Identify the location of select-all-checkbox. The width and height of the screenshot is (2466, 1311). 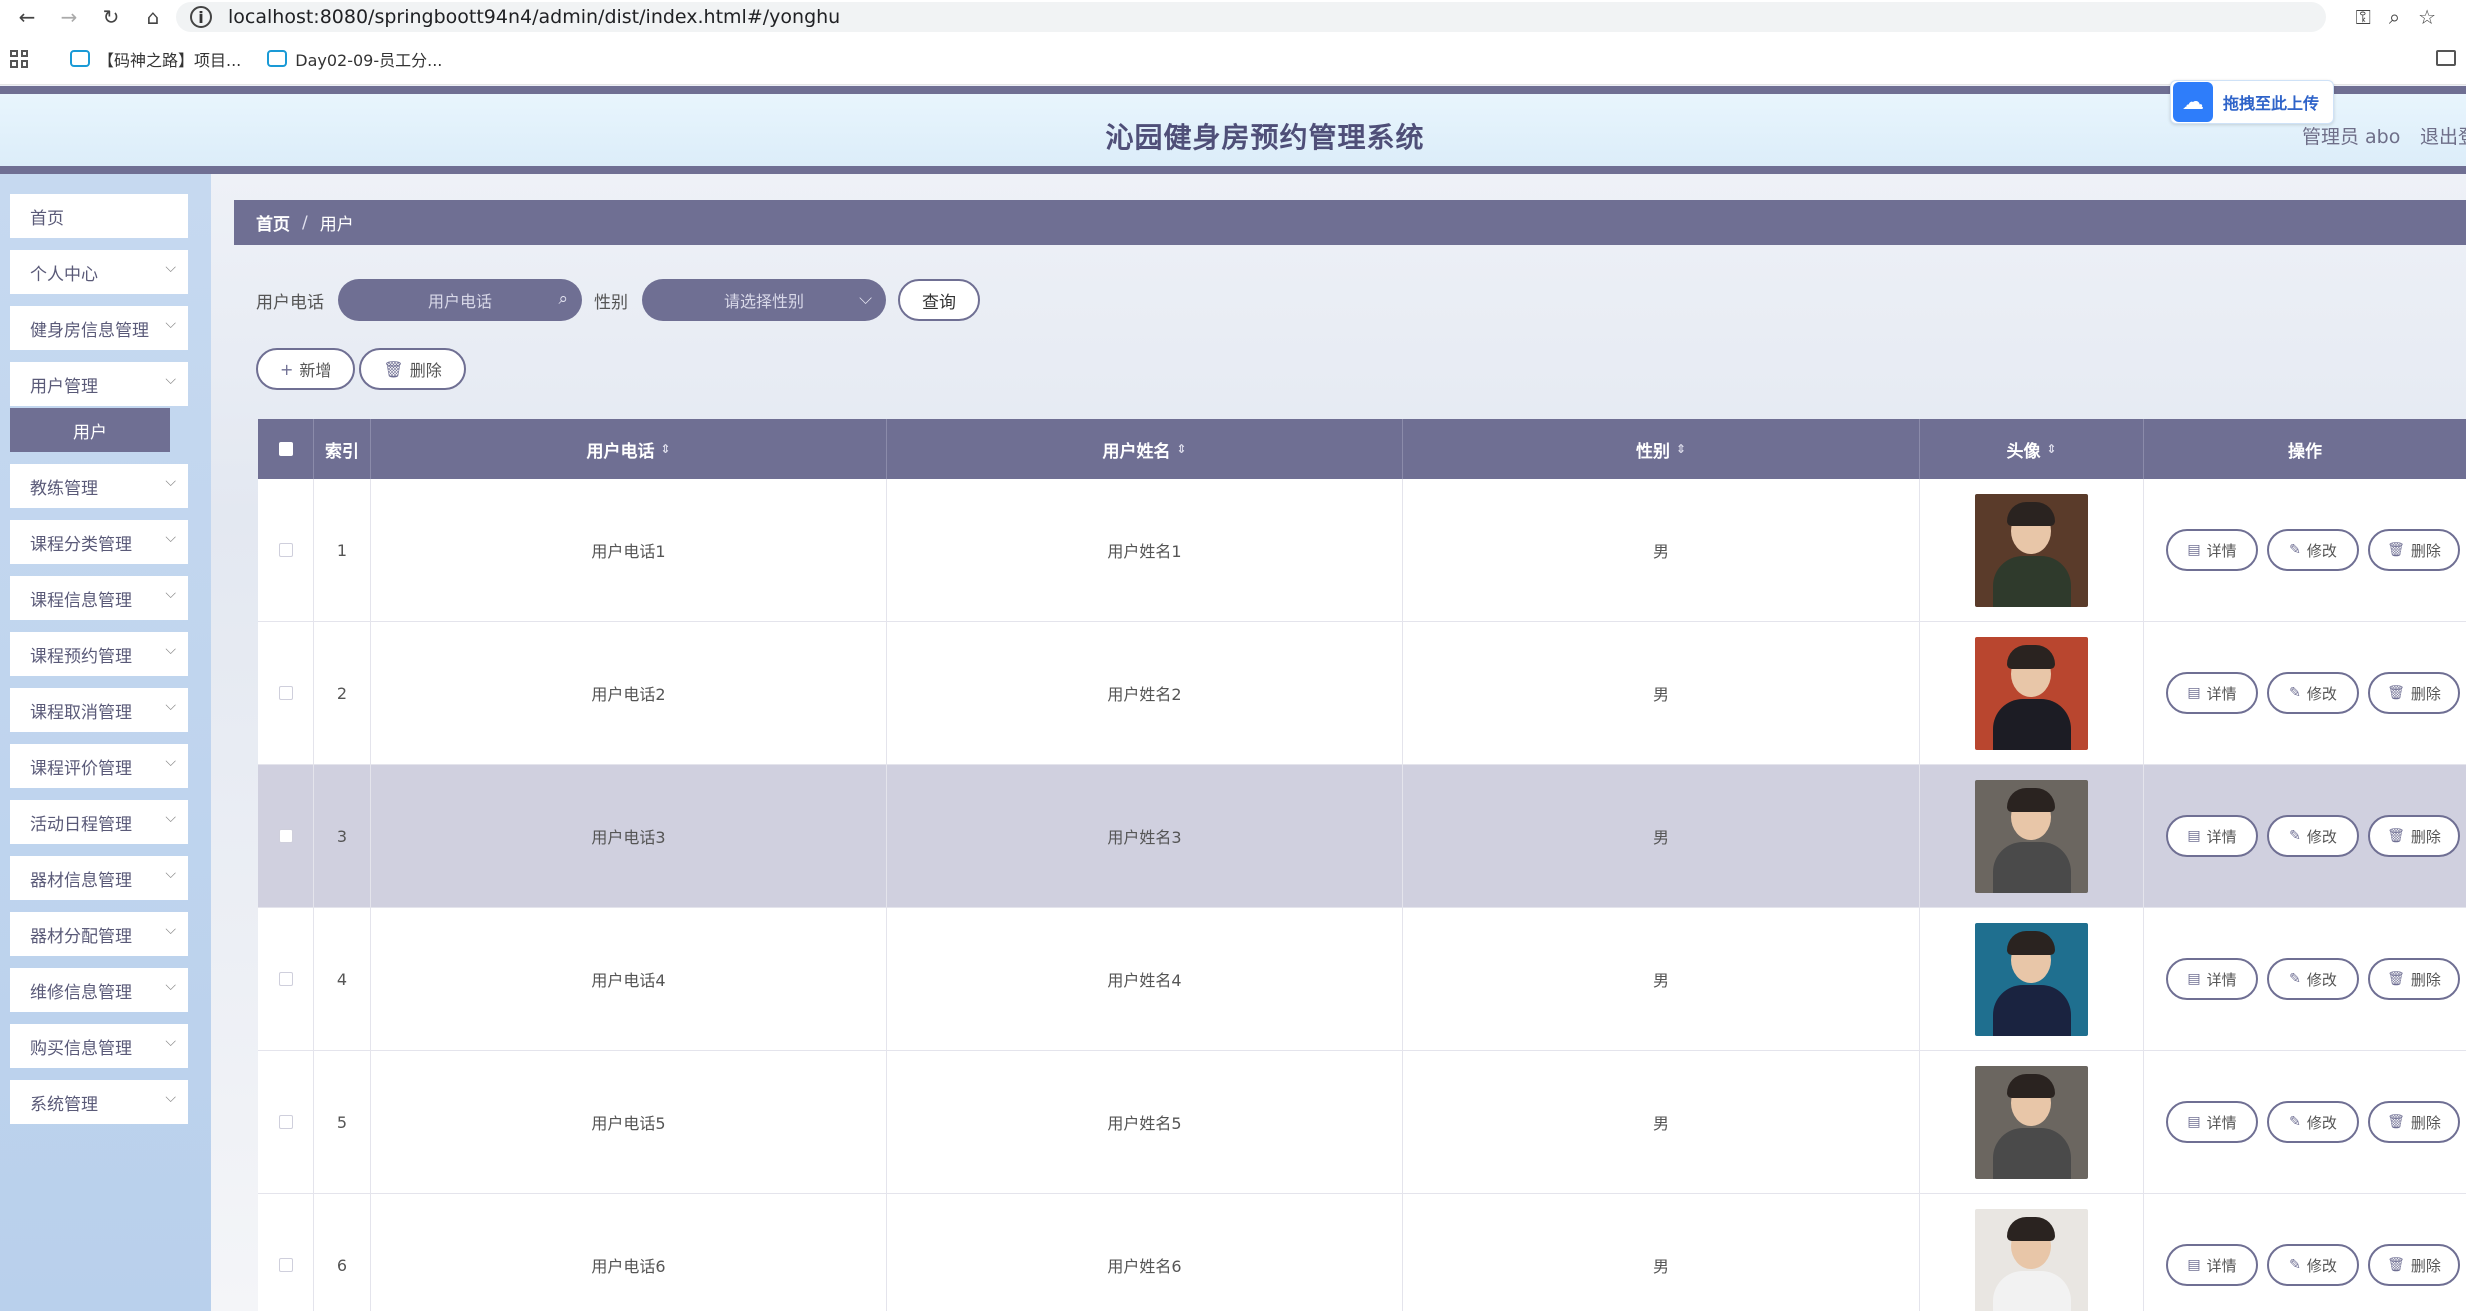
(285, 449).